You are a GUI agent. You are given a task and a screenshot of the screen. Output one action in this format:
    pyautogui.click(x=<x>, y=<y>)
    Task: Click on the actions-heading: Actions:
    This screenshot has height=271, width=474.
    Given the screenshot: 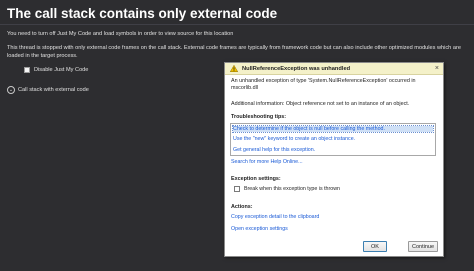 What is the action you would take?
    pyautogui.click(x=242, y=207)
    